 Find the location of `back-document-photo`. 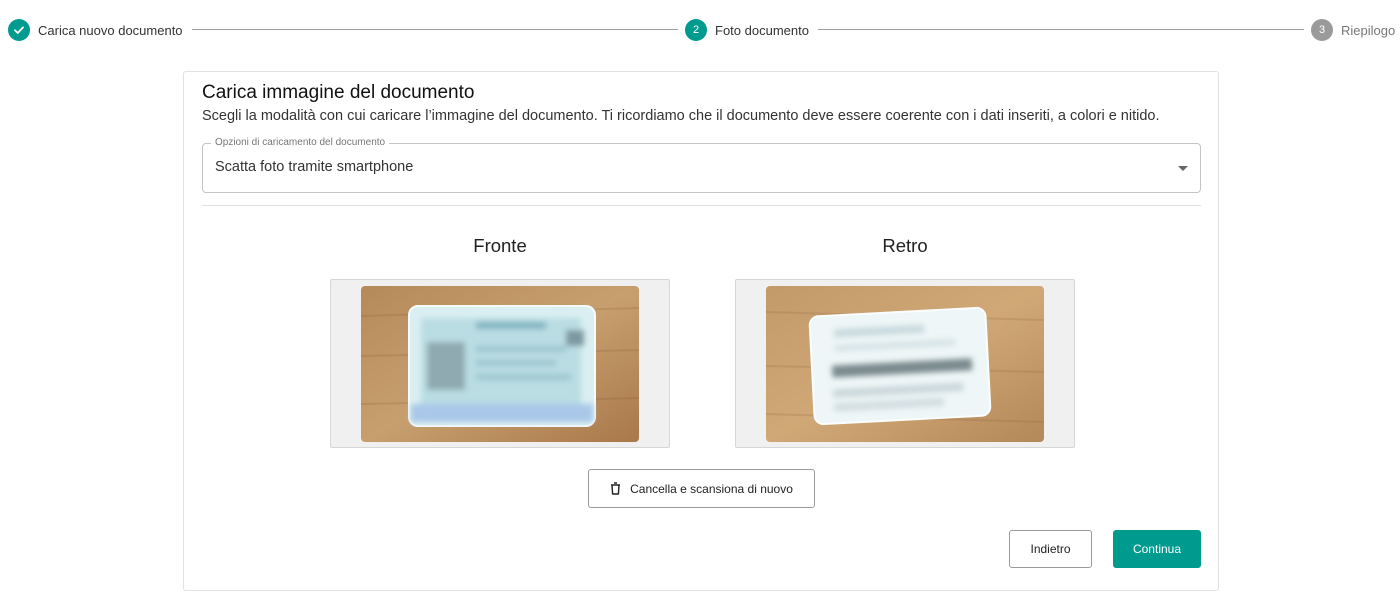

back-document-photo is located at coordinates (905, 364).